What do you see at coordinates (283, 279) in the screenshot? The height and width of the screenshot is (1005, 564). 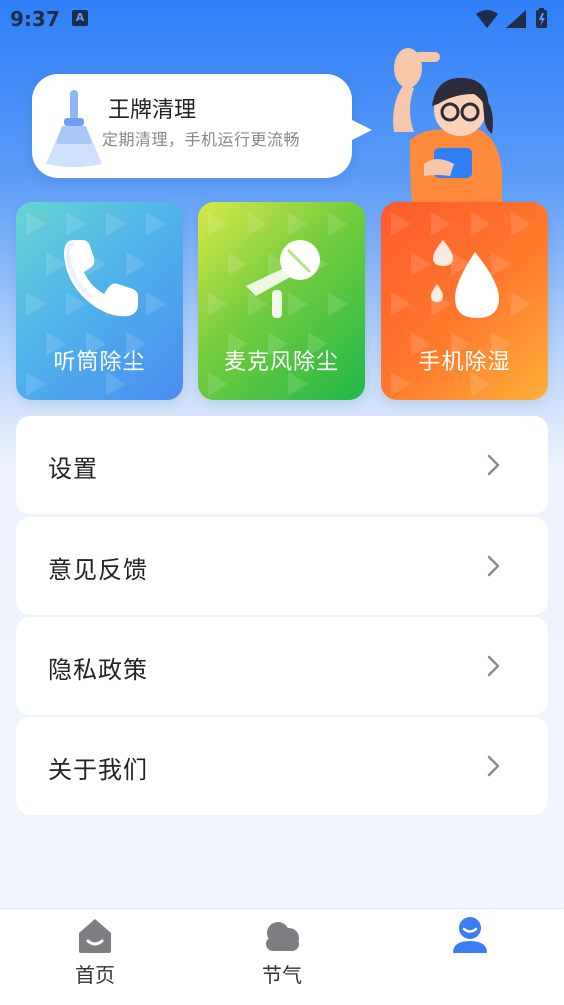 I see `microphone-icon` at bounding box center [283, 279].